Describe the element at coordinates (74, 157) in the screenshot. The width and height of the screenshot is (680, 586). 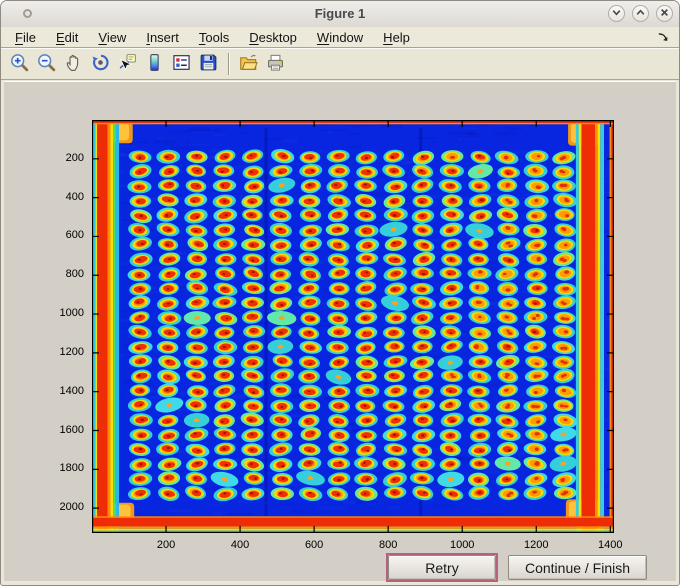
I see `y-tick-label: 200` at that location.